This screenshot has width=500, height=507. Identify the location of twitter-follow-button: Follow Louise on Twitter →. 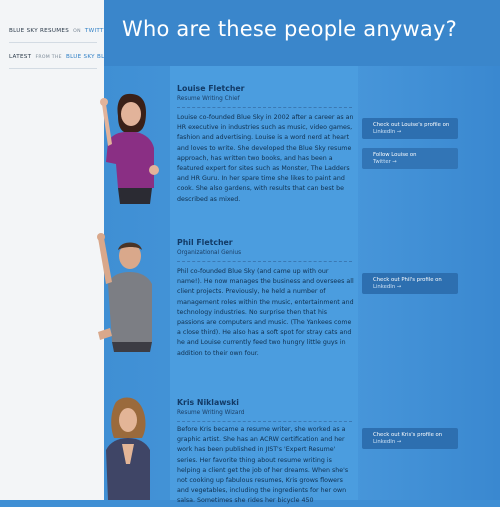
(410, 158).